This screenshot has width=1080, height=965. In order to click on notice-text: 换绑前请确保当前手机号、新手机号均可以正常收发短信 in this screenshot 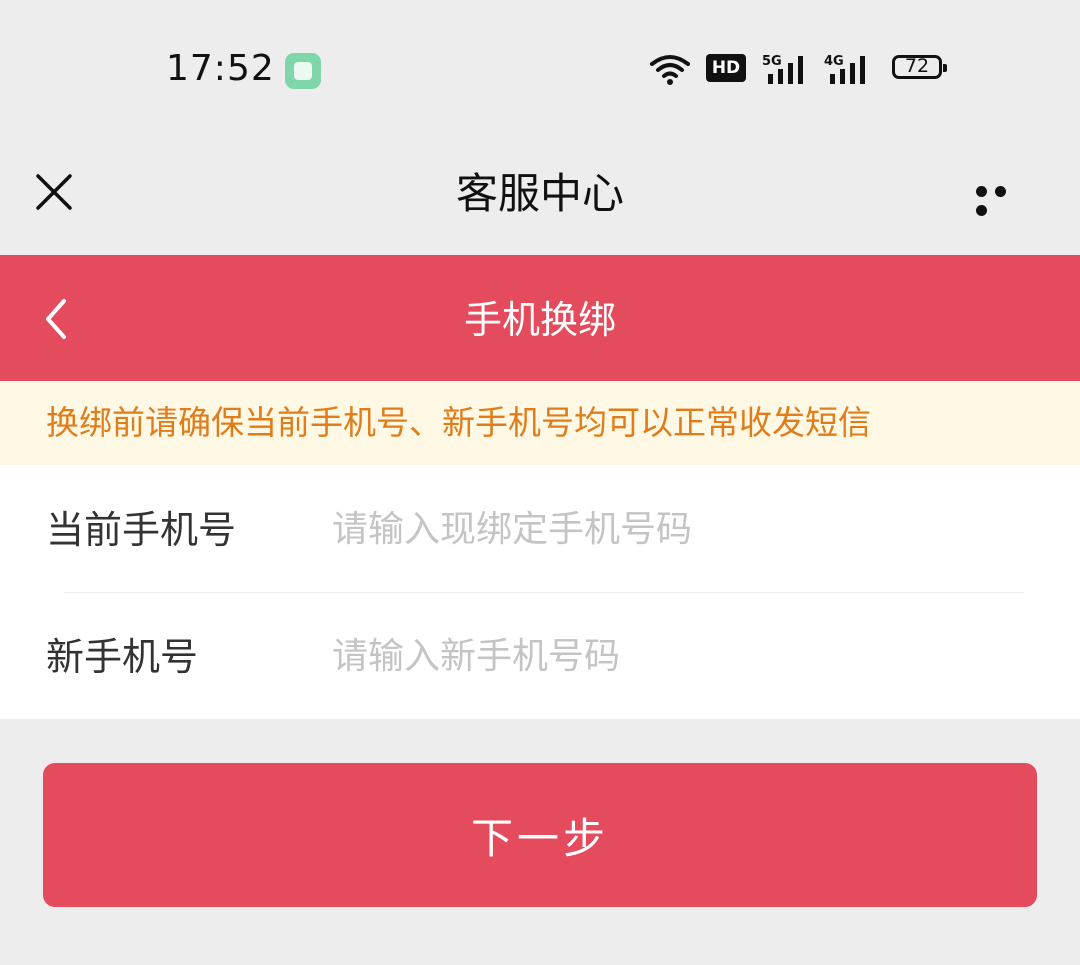, I will do `click(458, 422)`.